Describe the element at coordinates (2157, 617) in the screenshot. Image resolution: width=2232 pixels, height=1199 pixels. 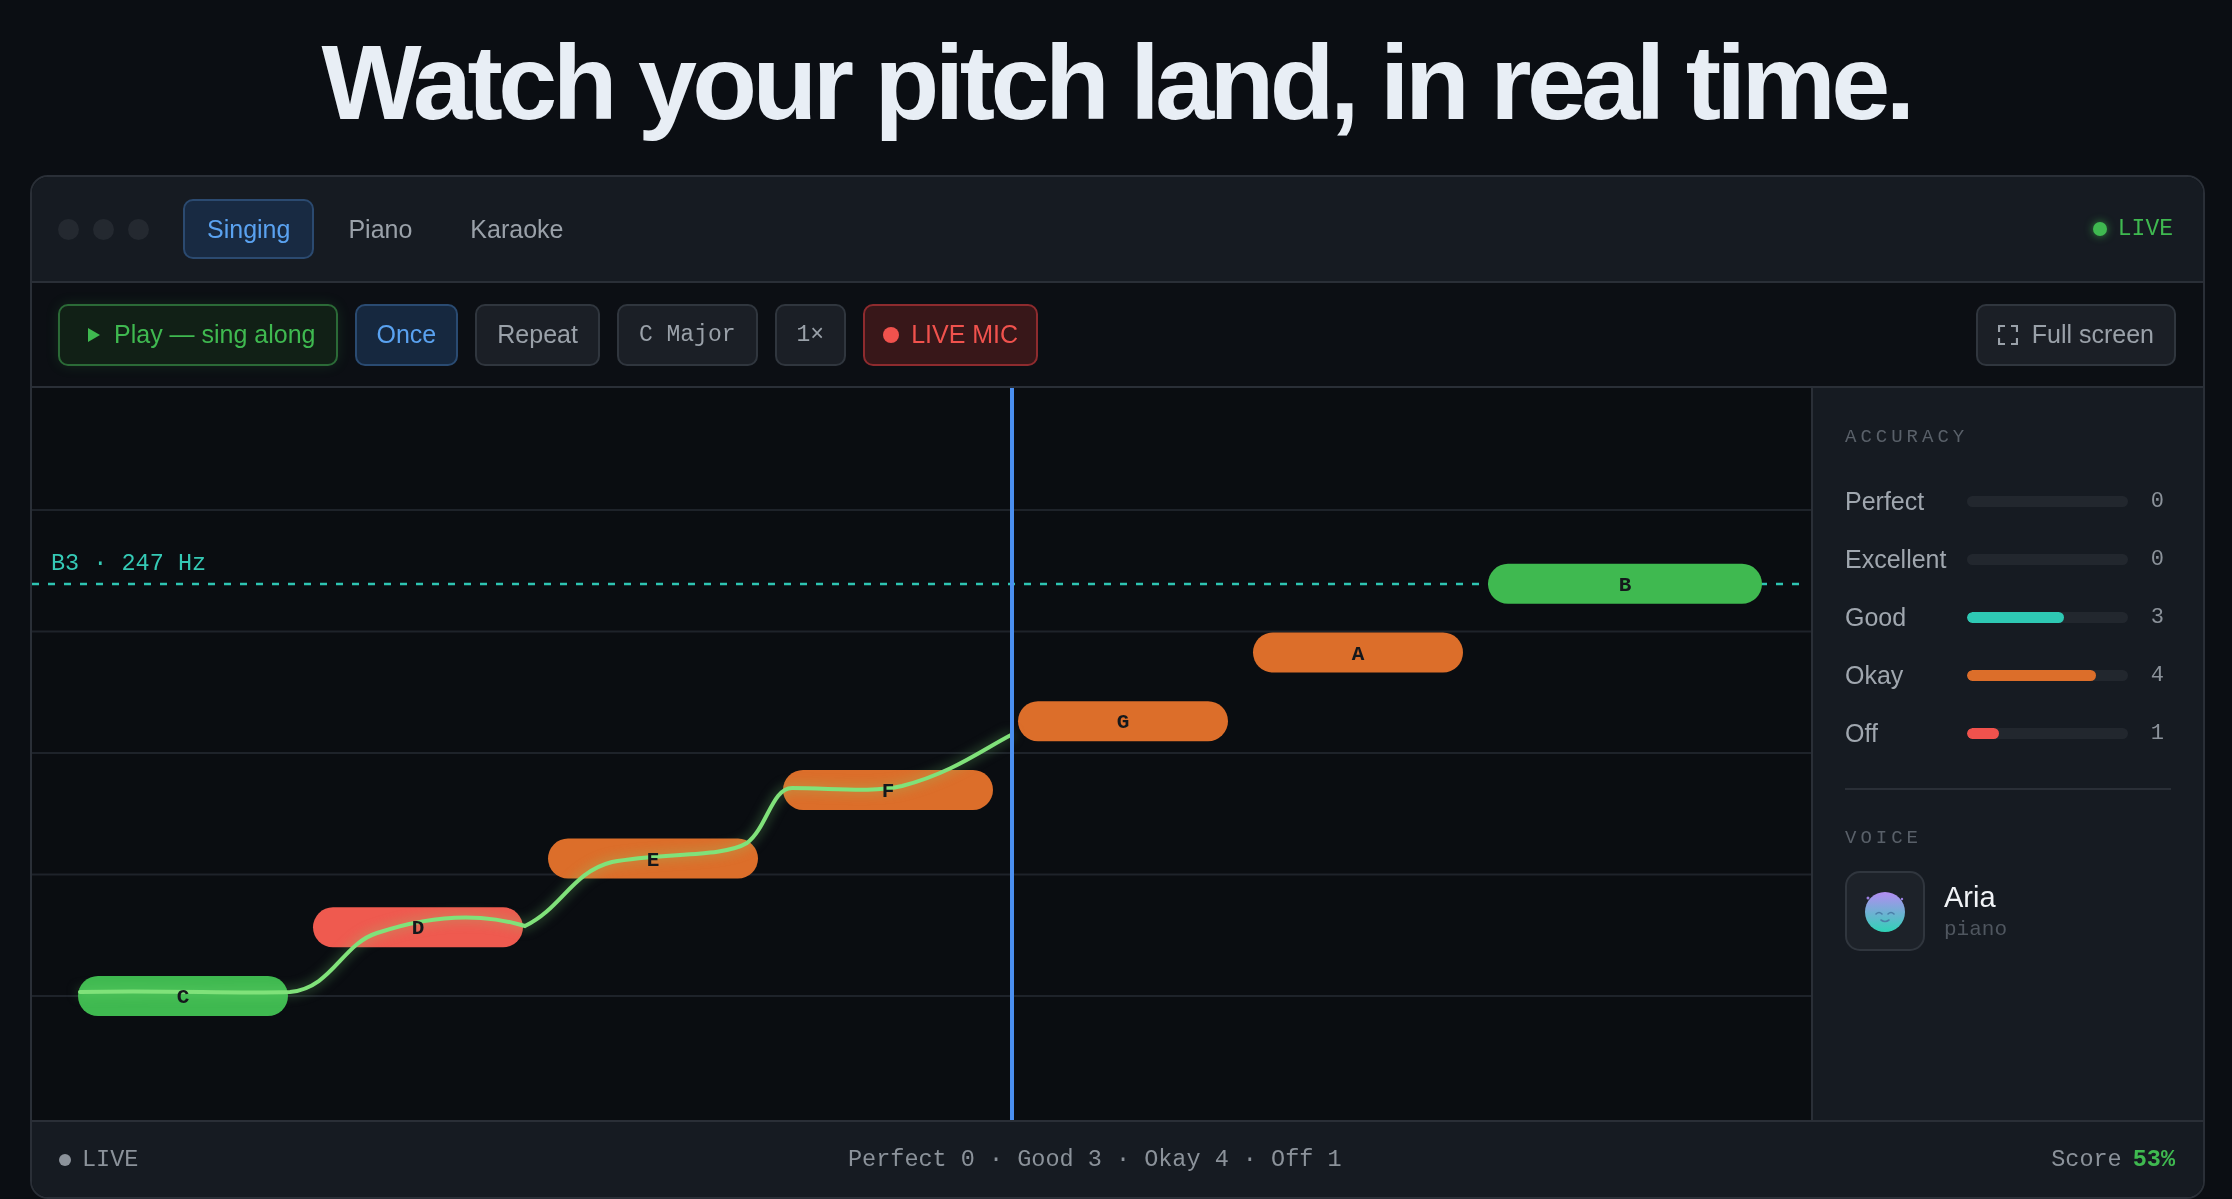
I see `accuracy-count: 3` at that location.